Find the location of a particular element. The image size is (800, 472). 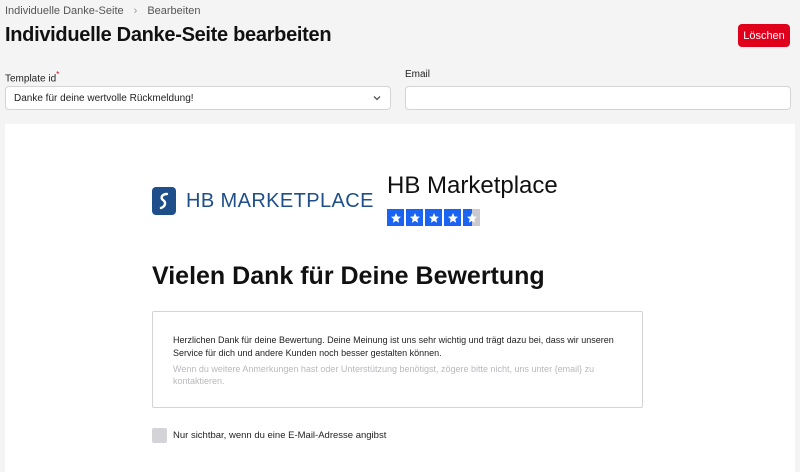

logo-mark-icon is located at coordinates (164, 201).